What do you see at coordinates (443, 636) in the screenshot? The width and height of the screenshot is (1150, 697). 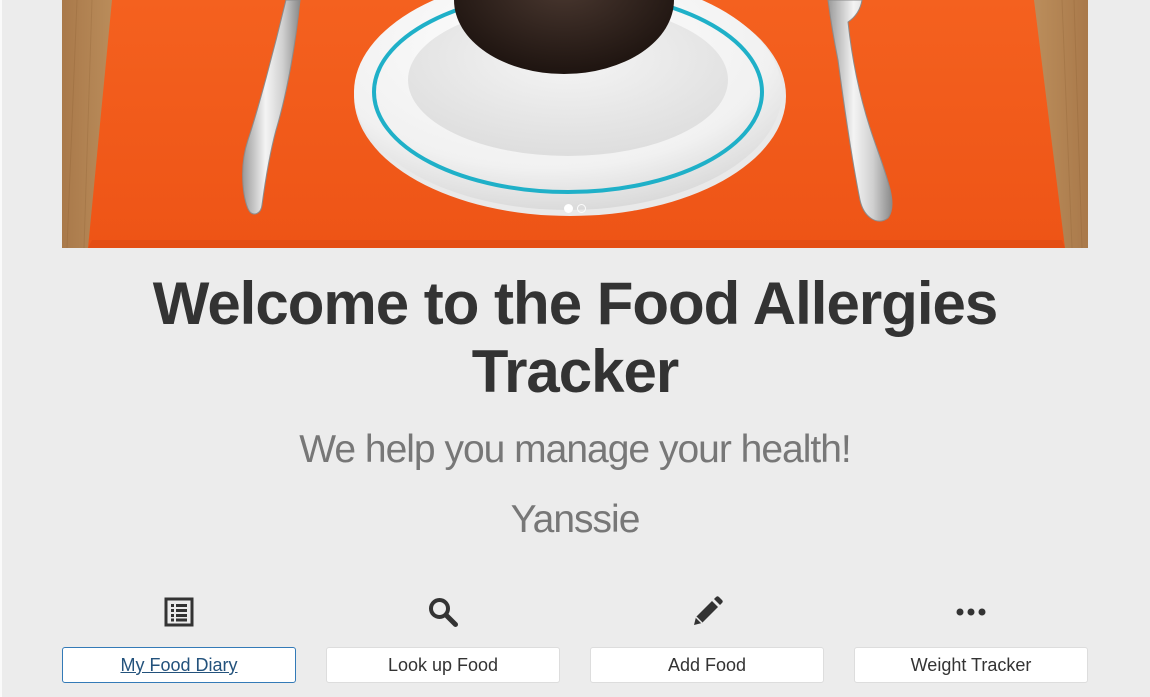 I see `nav-item-look-up-food: Look up Food` at bounding box center [443, 636].